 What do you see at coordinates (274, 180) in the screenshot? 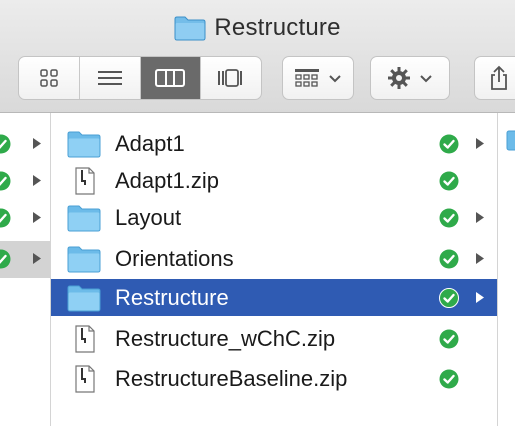
I see `list-item: Adapt1.zip` at bounding box center [274, 180].